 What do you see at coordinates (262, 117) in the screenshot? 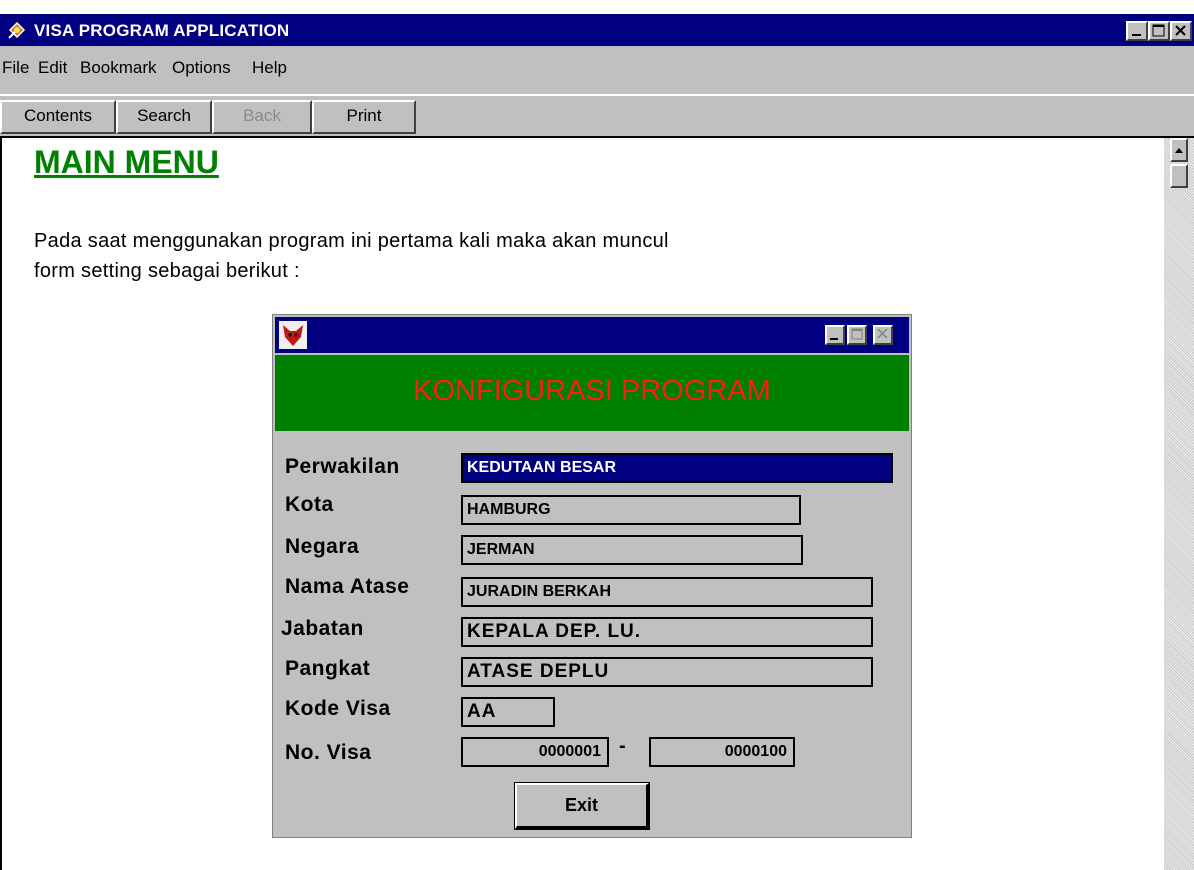
I see `back-button: Back` at bounding box center [262, 117].